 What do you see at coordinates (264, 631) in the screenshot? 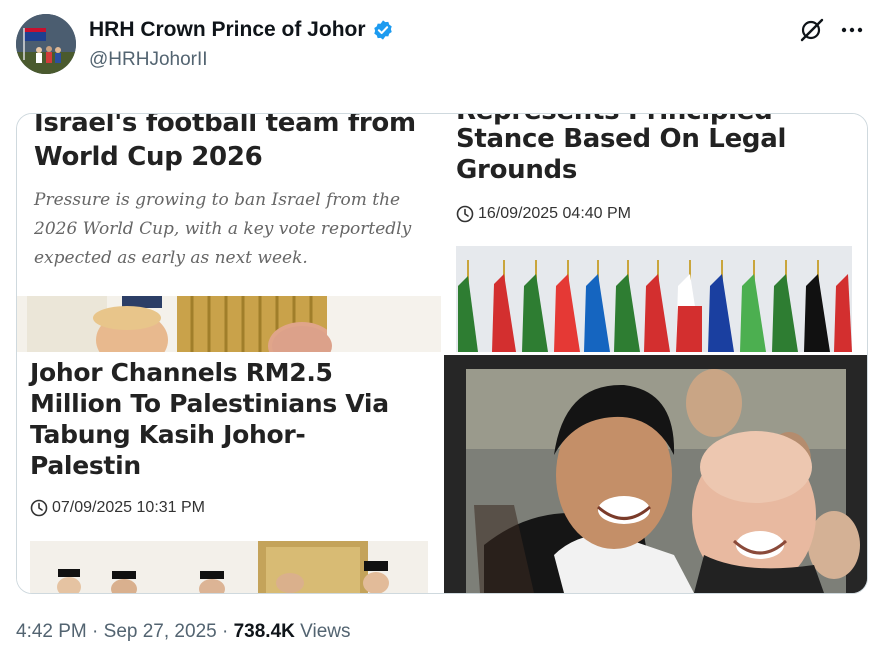
I see `views-count: 738.4K` at bounding box center [264, 631].